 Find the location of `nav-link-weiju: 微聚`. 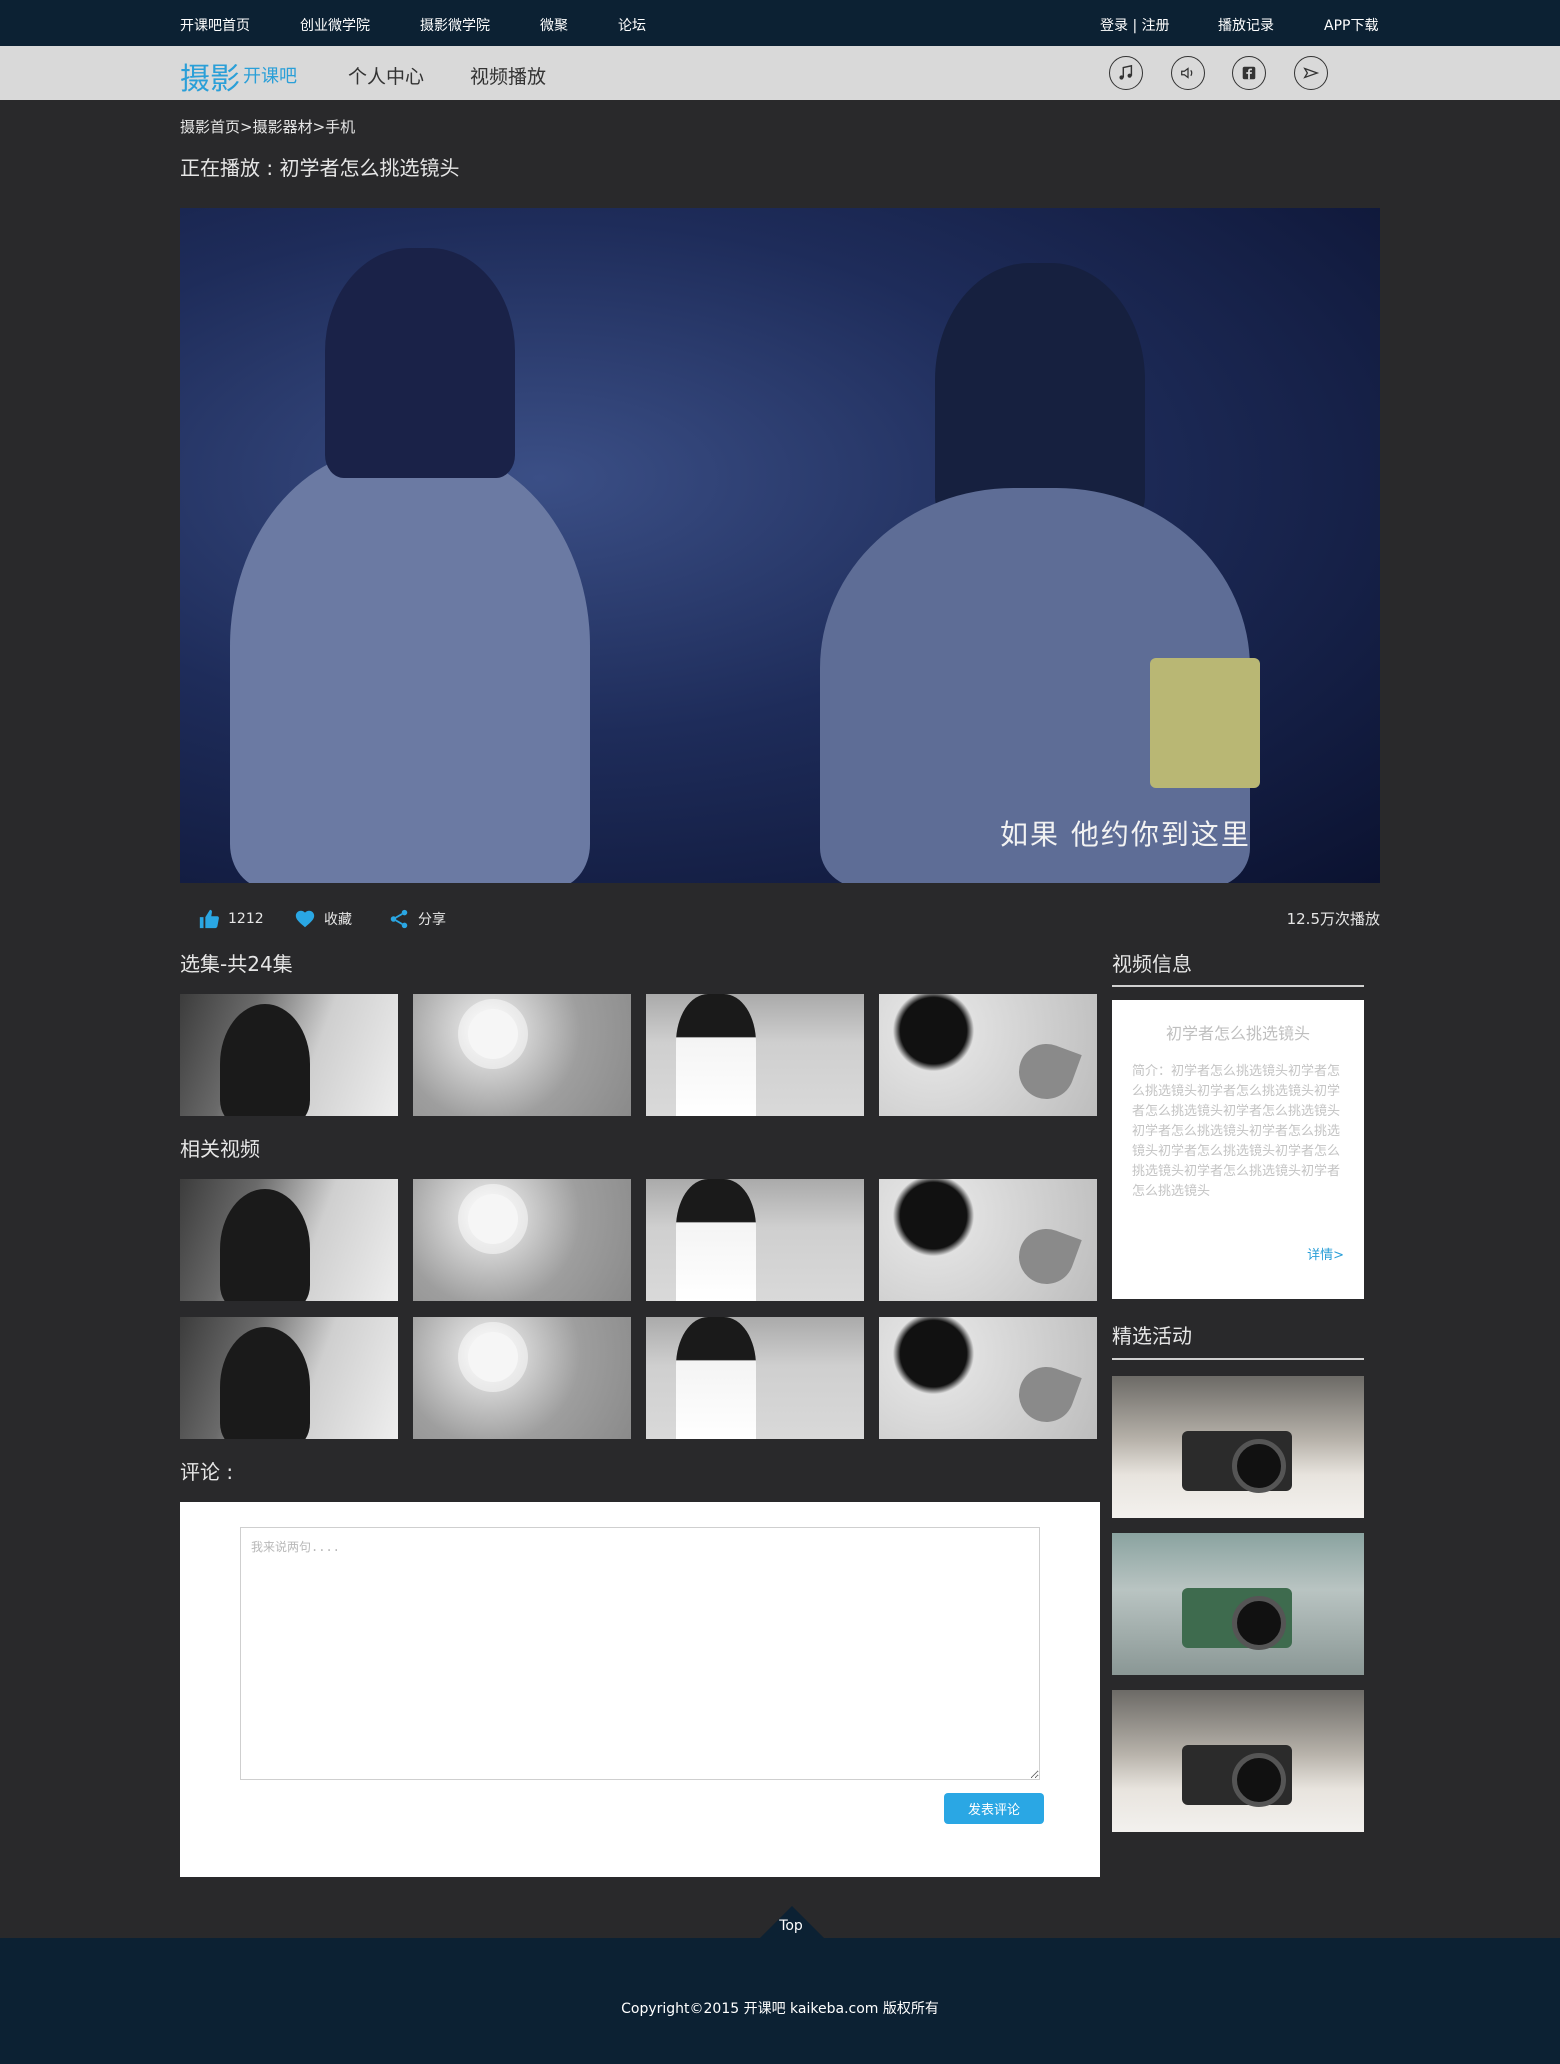

nav-link-weiju: 微聚 is located at coordinates (554, 25).